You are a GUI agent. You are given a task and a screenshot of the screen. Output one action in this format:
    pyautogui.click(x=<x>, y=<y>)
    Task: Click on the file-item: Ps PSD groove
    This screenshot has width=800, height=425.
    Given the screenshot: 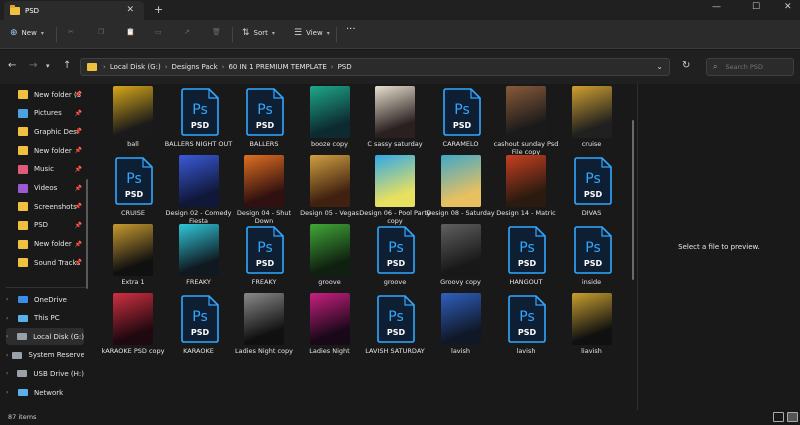 What is the action you would take?
    pyautogui.click(x=395, y=259)
    